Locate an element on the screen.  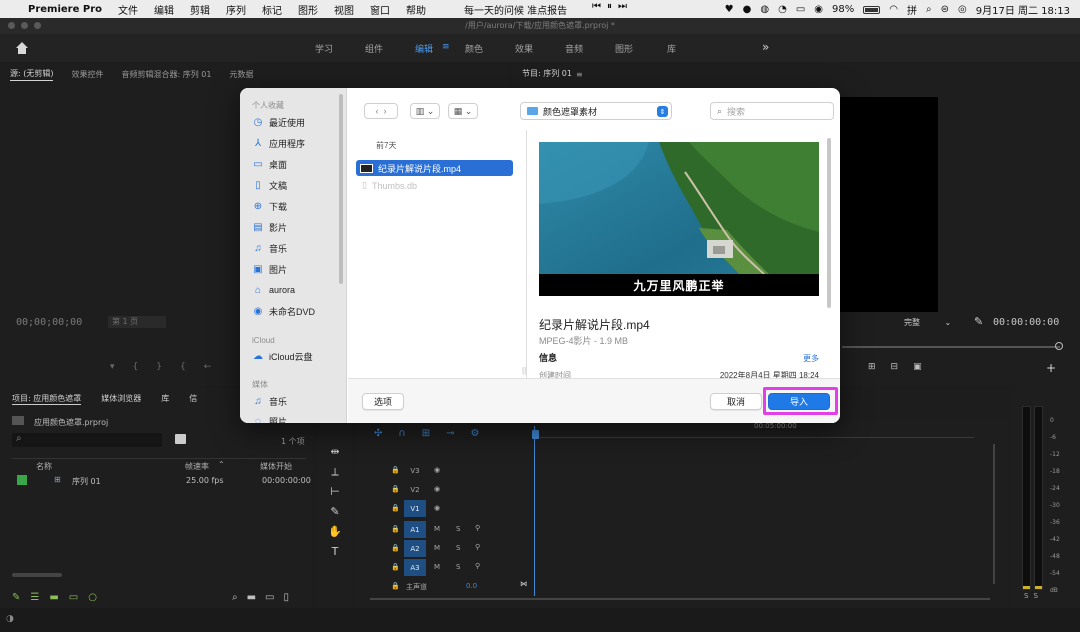
timeline-tools: ✣∩⊞⊸⚙ is located at coordinates (434, 433).